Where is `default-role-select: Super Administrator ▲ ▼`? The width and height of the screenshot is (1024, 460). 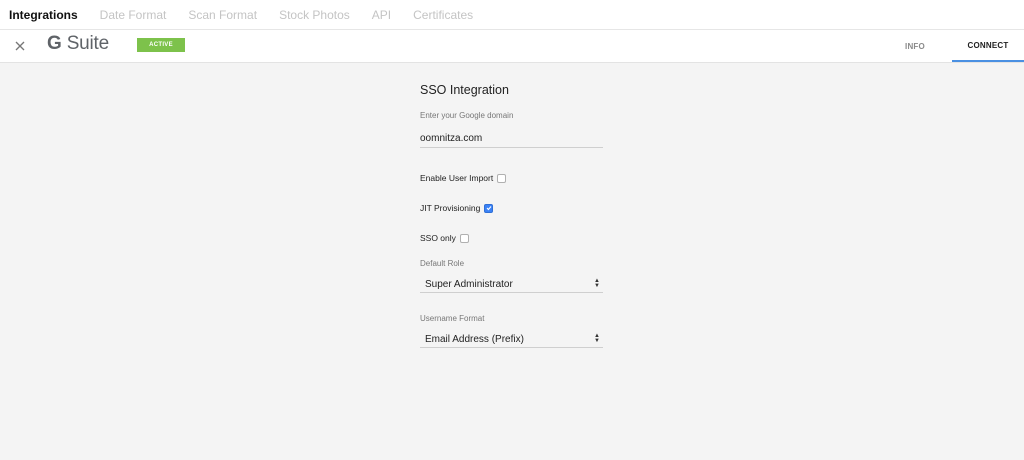 default-role-select: Super Administrator ▲ ▼ is located at coordinates (511, 285).